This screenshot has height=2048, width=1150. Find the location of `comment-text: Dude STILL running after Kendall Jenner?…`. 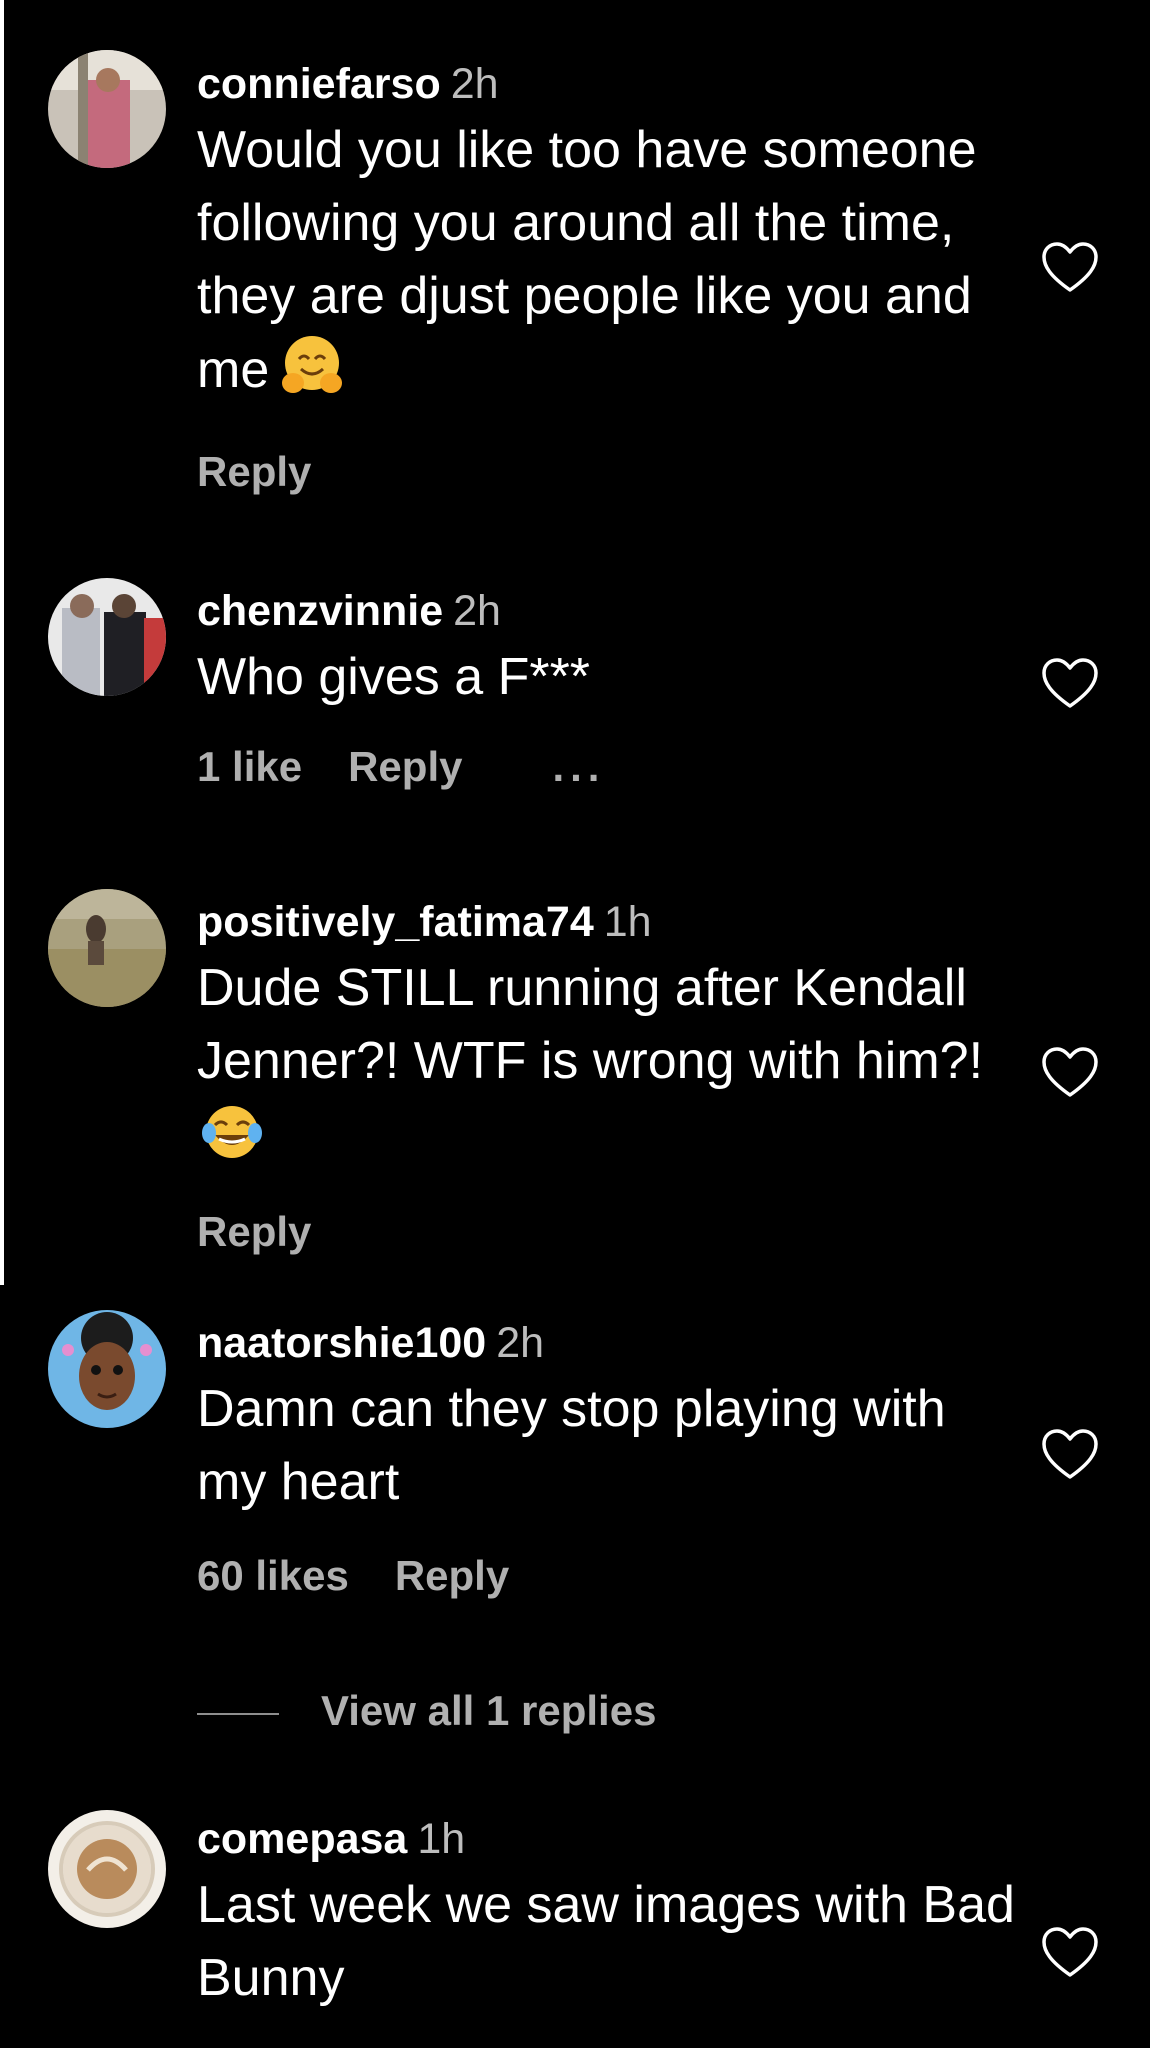

comment-text: Dude STILL running after Kendall Jenner?… is located at coordinates (607, 1061).